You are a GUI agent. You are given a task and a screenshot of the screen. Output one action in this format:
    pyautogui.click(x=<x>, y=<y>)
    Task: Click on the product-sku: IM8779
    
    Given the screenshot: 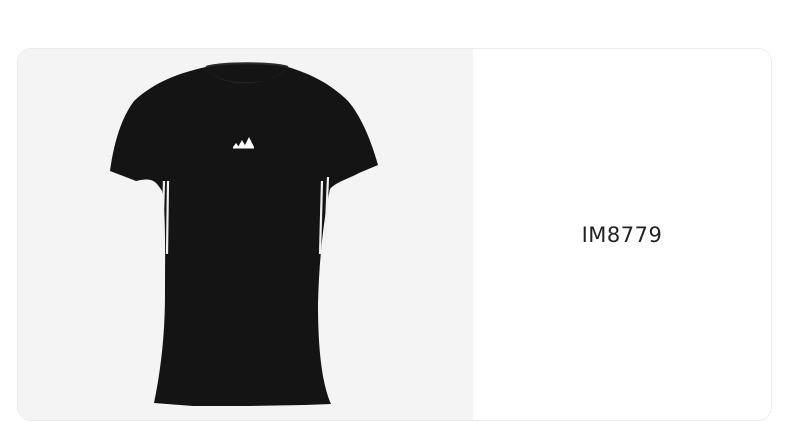 What is the action you would take?
    pyautogui.click(x=622, y=234)
    